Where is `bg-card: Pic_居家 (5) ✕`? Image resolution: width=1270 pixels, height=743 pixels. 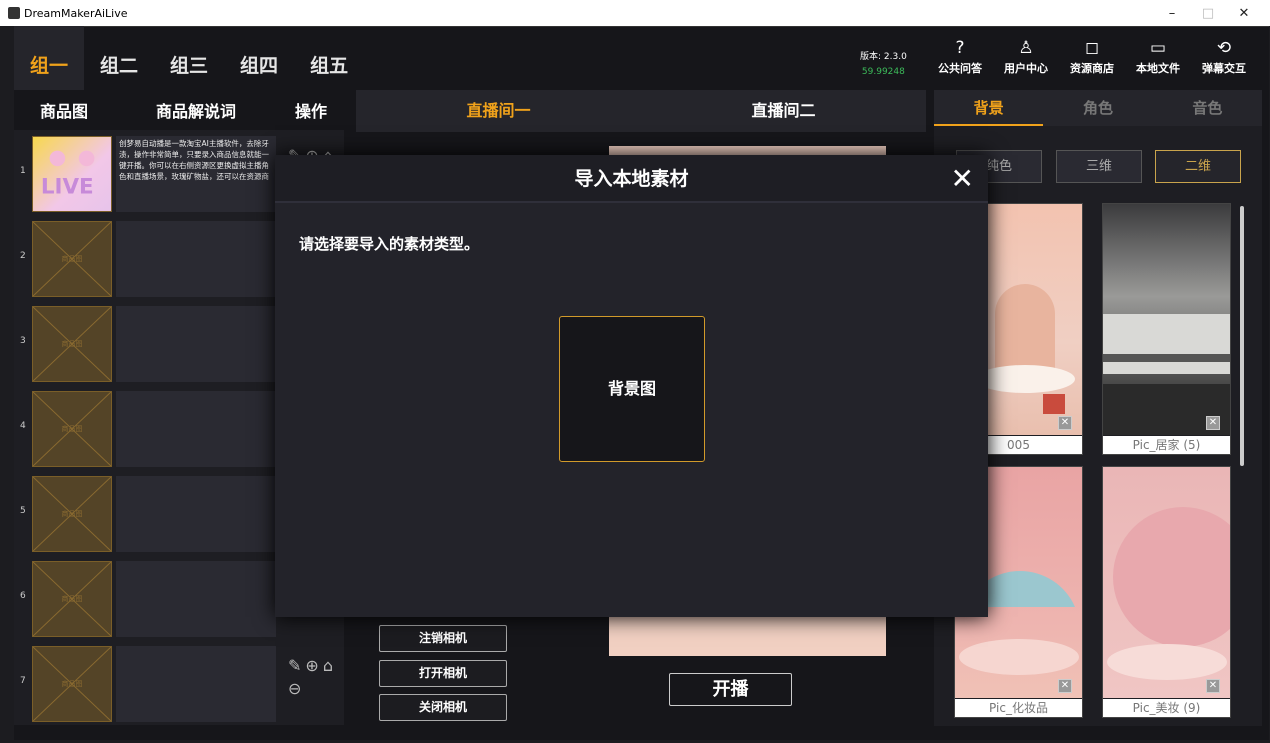 bg-card: Pic_居家 (5) ✕ is located at coordinates (1166, 329).